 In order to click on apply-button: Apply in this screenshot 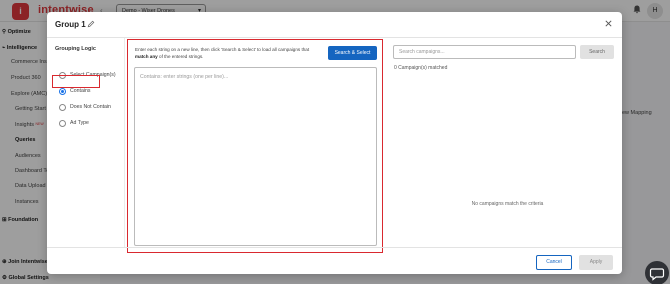, I will do `click(596, 262)`.